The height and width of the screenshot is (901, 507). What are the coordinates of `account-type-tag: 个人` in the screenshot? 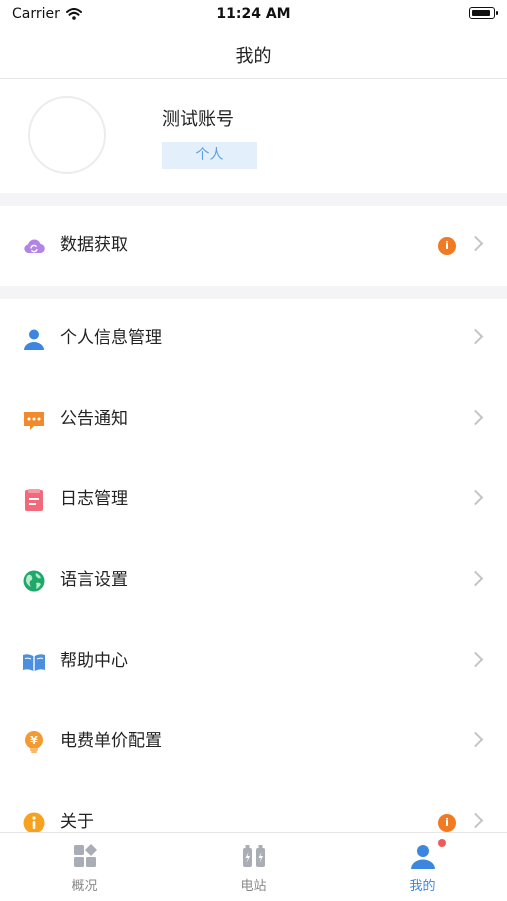 It's located at (209, 155).